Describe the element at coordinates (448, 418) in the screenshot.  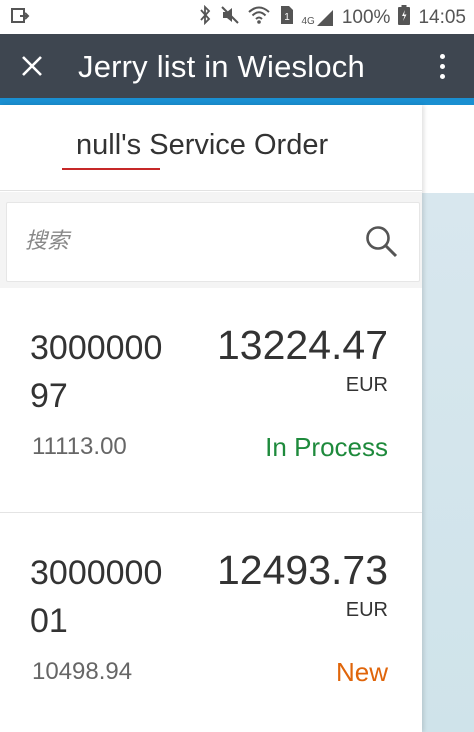
I see `detail-pane` at that location.